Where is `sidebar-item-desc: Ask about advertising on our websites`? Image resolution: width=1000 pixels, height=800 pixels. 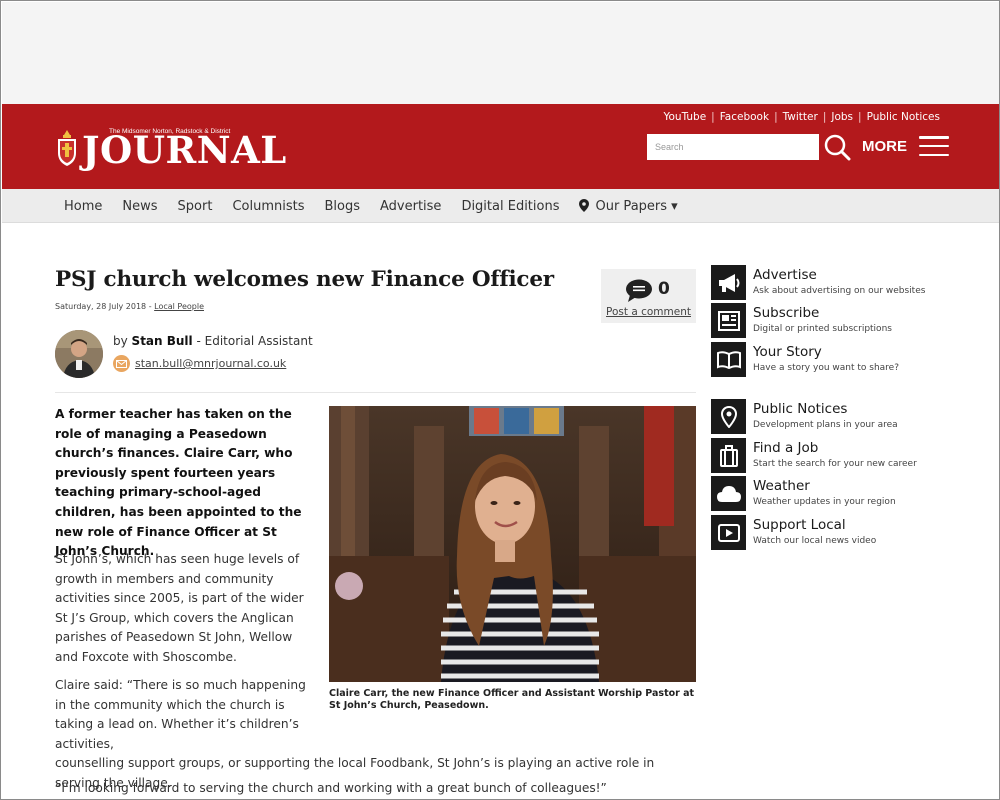 sidebar-item-desc: Ask about advertising on our websites is located at coordinates (839, 291).